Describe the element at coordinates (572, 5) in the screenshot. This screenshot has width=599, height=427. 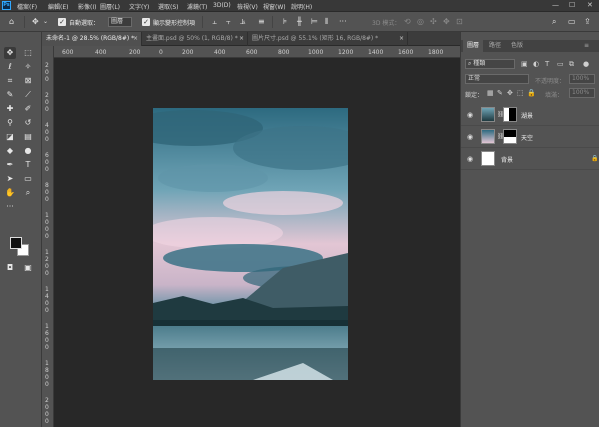
I see `maximize-icon: ☐` at that location.